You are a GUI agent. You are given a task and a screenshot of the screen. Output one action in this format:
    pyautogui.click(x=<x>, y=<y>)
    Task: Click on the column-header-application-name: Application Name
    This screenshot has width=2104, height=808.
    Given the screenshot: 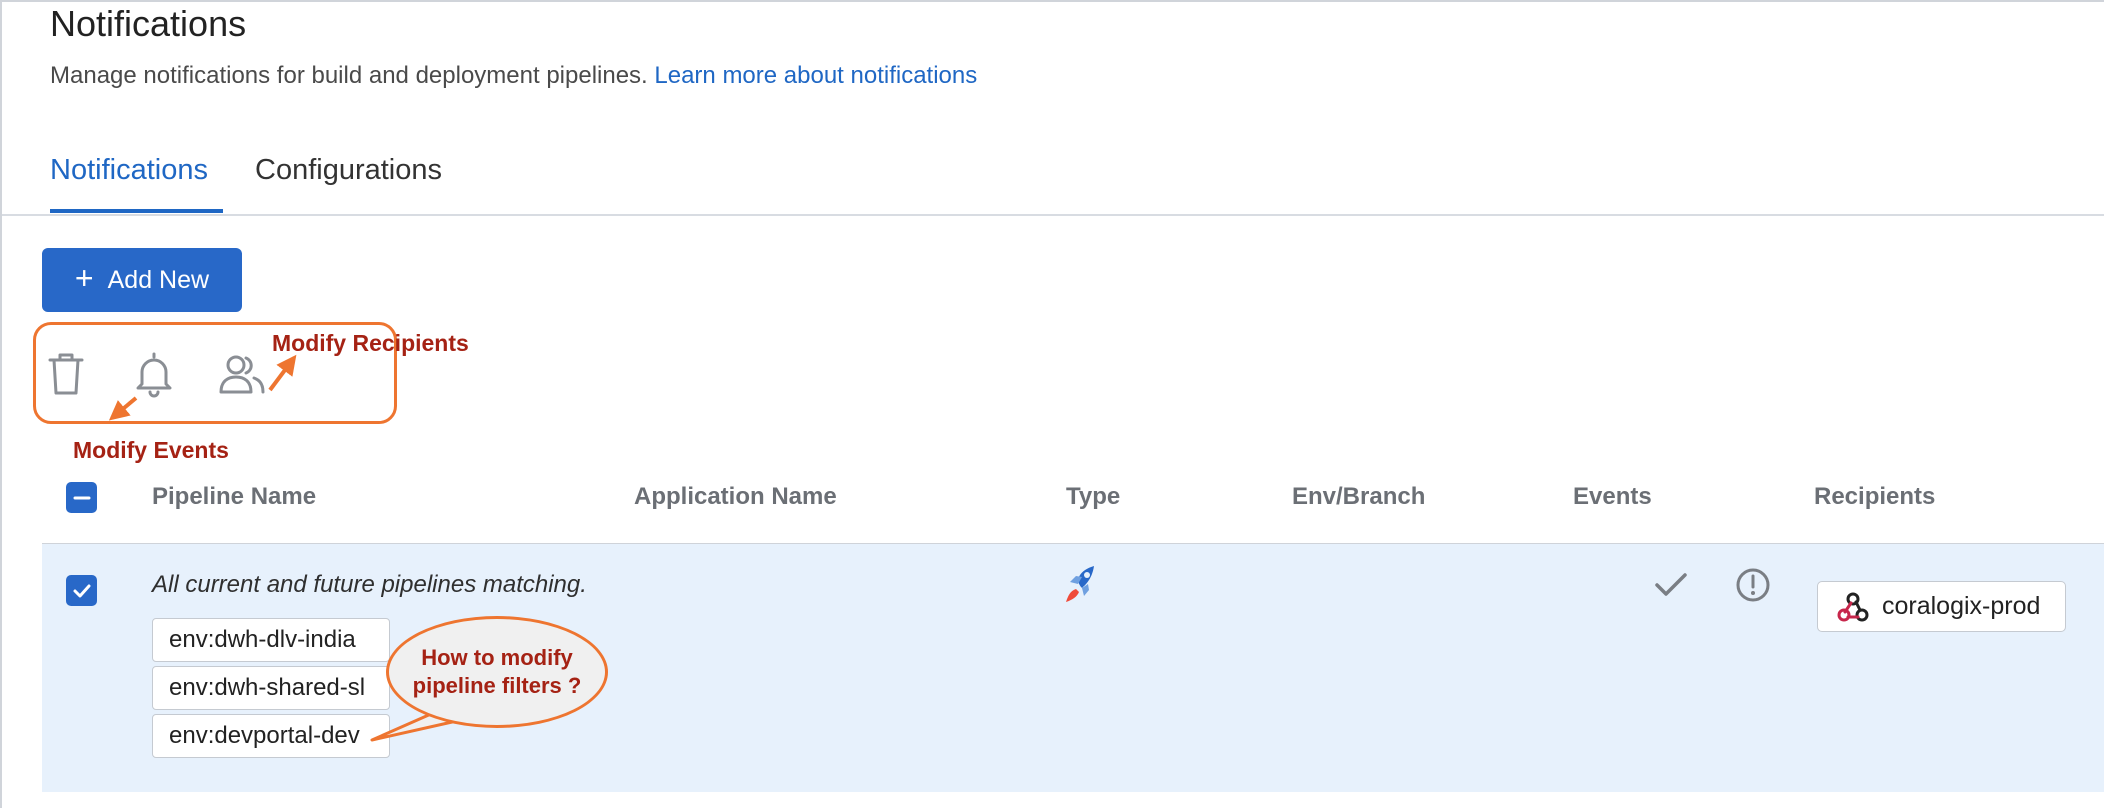 What is the action you would take?
    pyautogui.click(x=735, y=497)
    